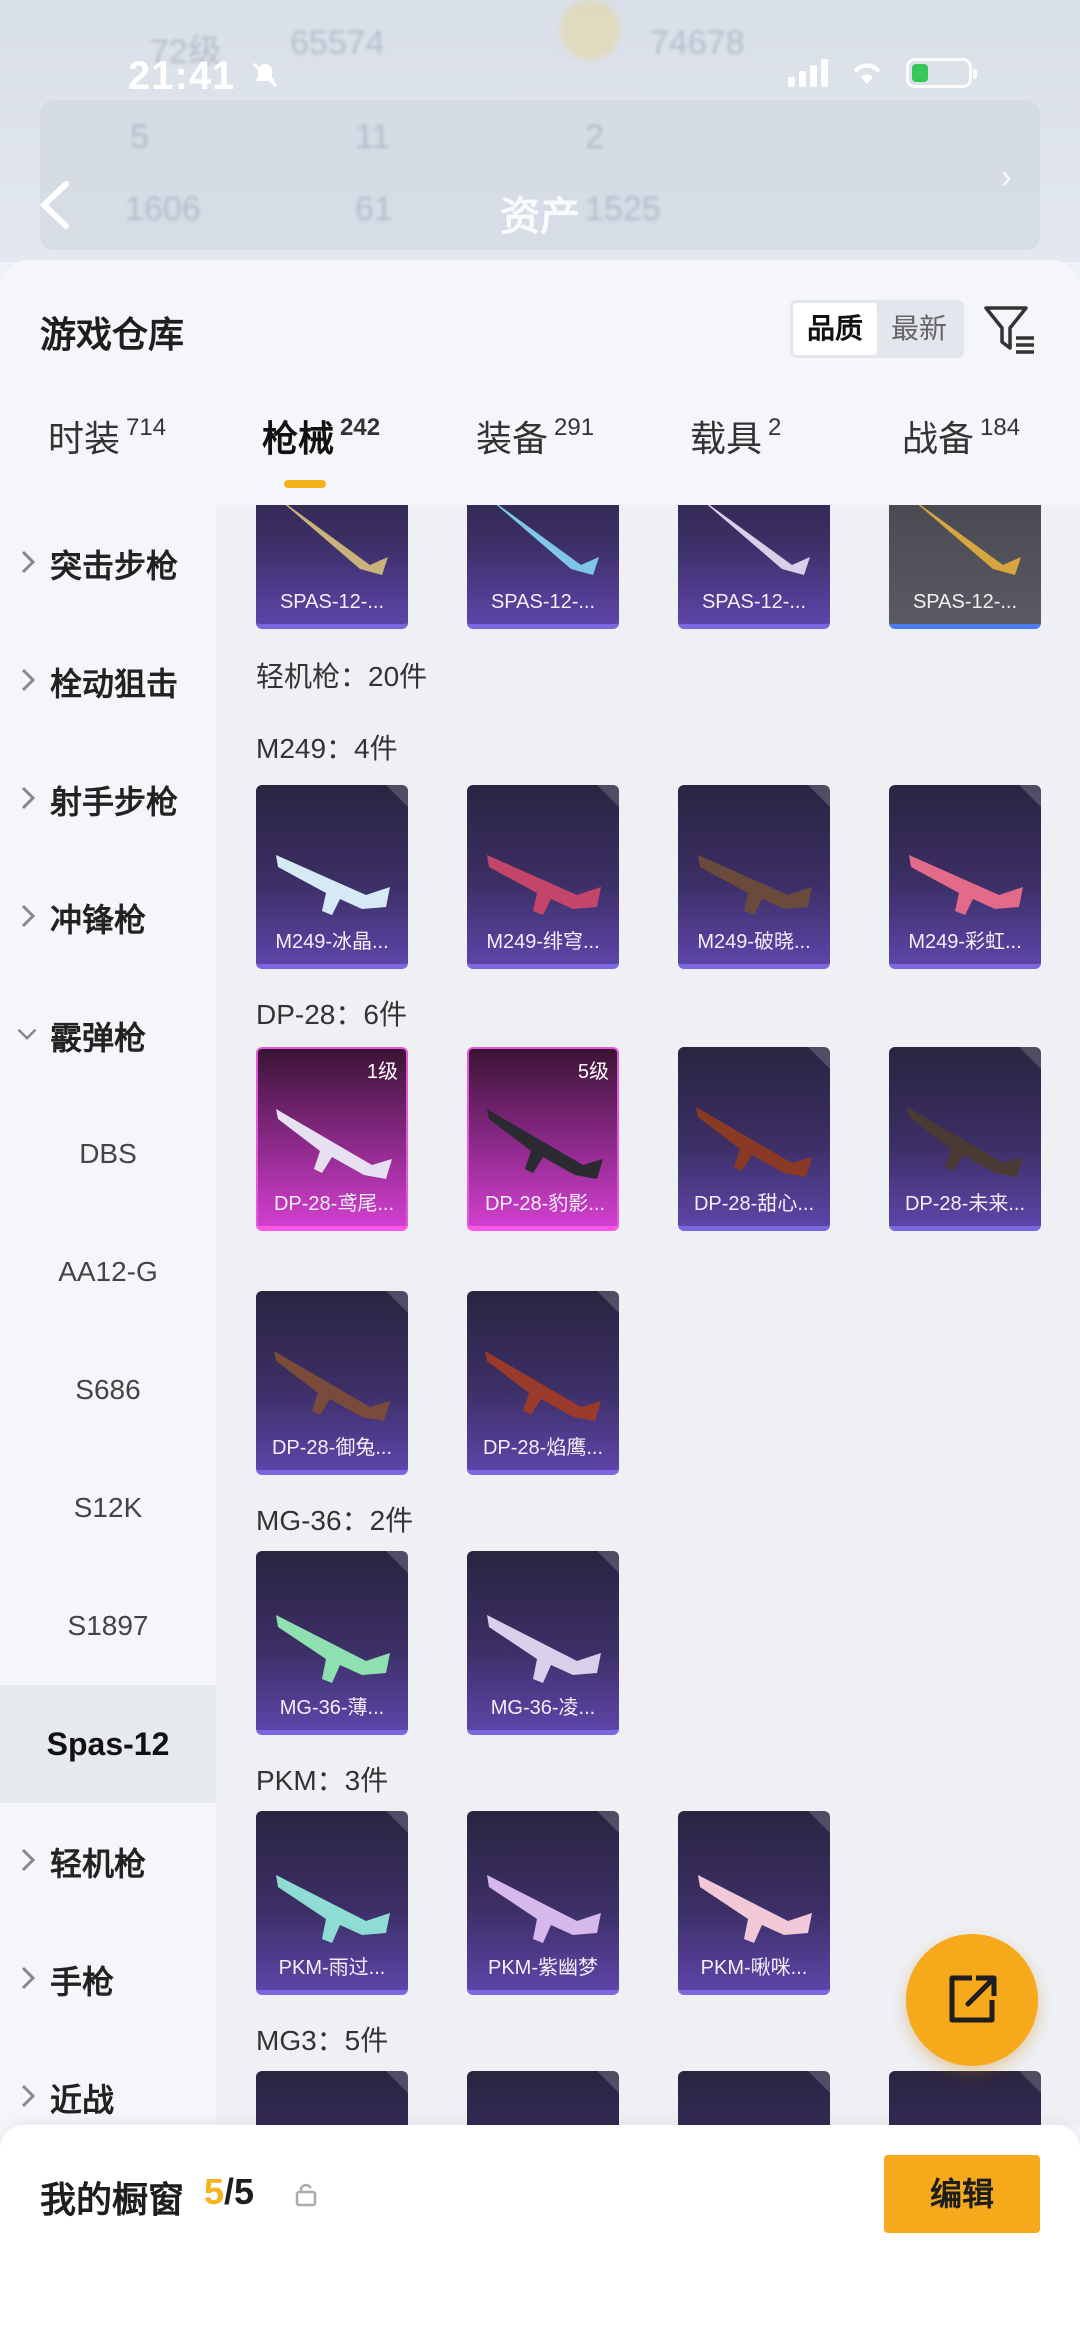 The width and height of the screenshot is (1080, 2347). What do you see at coordinates (305, 484) in the screenshot?
I see `tab-underline` at bounding box center [305, 484].